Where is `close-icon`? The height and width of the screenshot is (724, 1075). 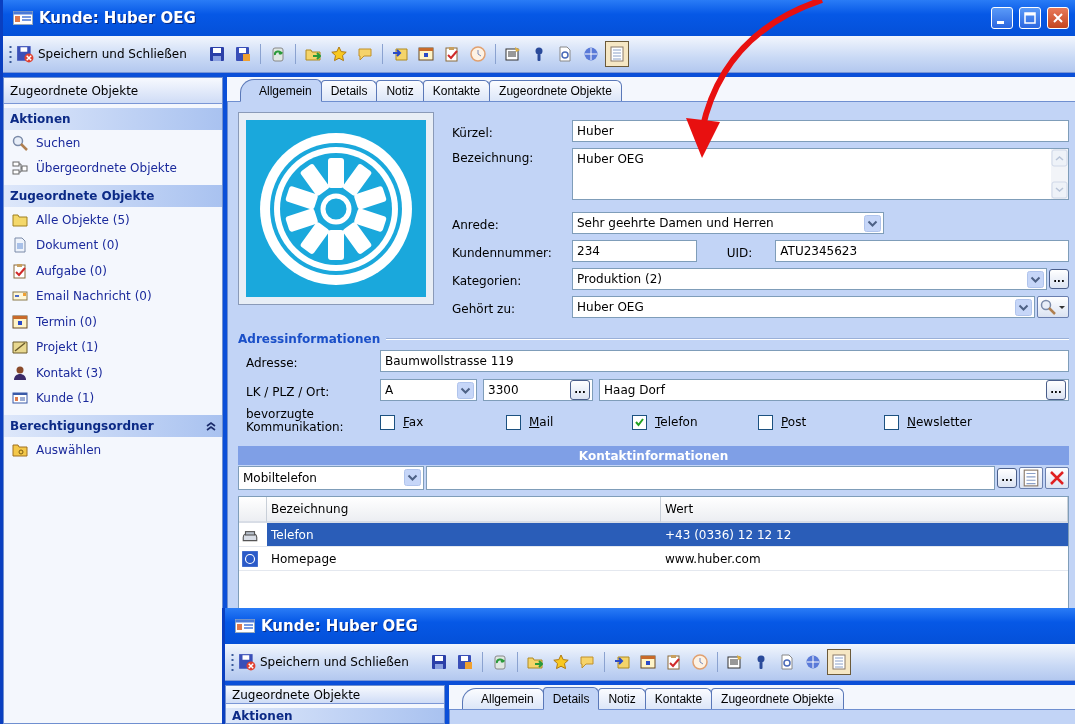 close-icon is located at coordinates (1057, 477).